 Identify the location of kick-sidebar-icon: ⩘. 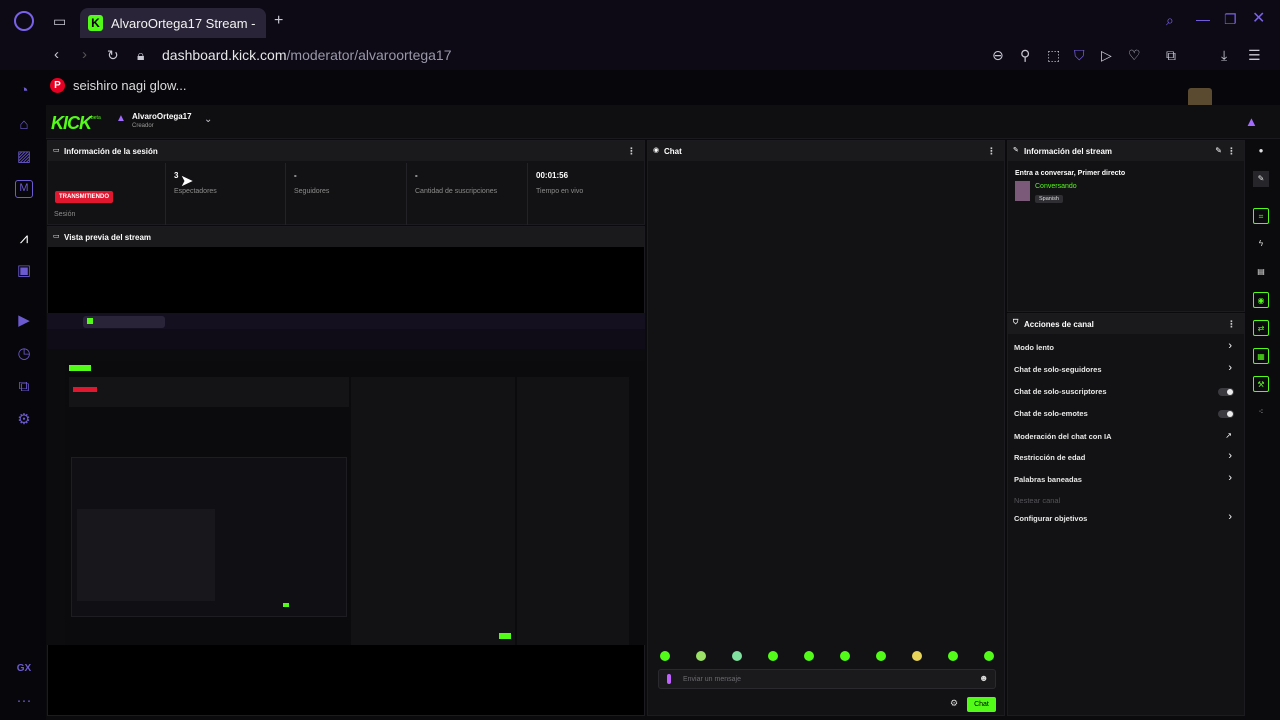
(24, 239).